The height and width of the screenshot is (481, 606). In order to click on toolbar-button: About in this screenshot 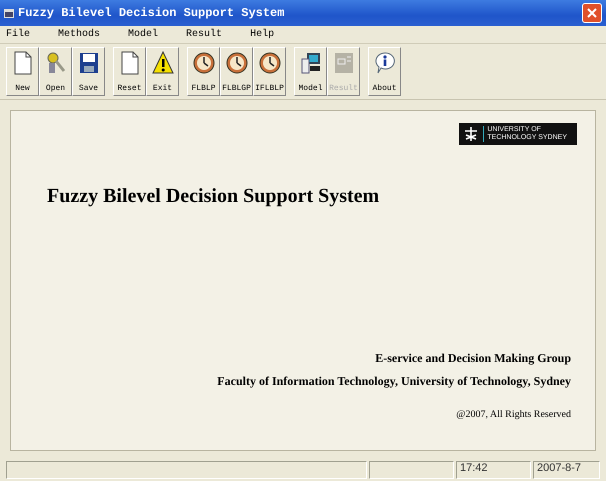, I will do `click(384, 71)`.